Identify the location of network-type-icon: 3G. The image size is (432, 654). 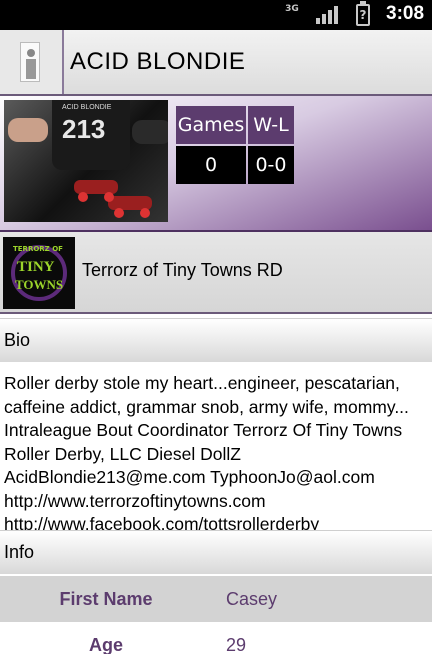
(292, 9).